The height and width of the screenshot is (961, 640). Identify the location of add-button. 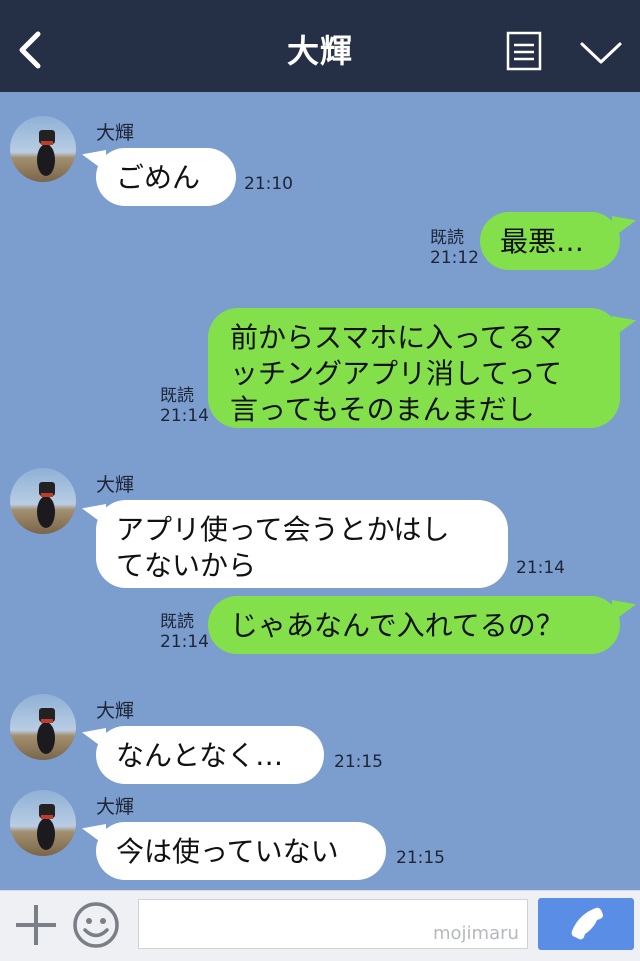
(36, 925).